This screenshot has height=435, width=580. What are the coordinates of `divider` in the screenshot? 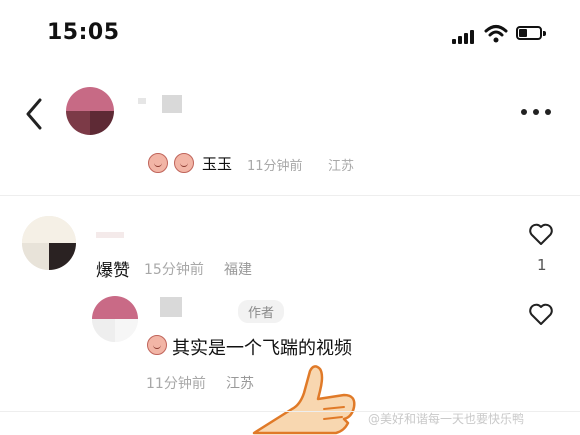 It's located at (290, 195).